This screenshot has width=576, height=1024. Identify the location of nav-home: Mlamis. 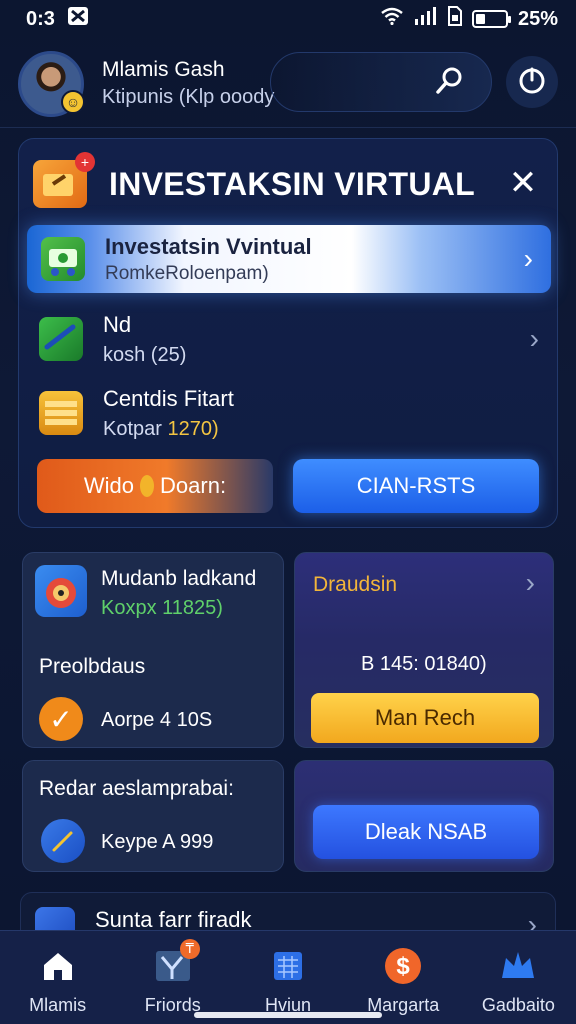
(57, 977).